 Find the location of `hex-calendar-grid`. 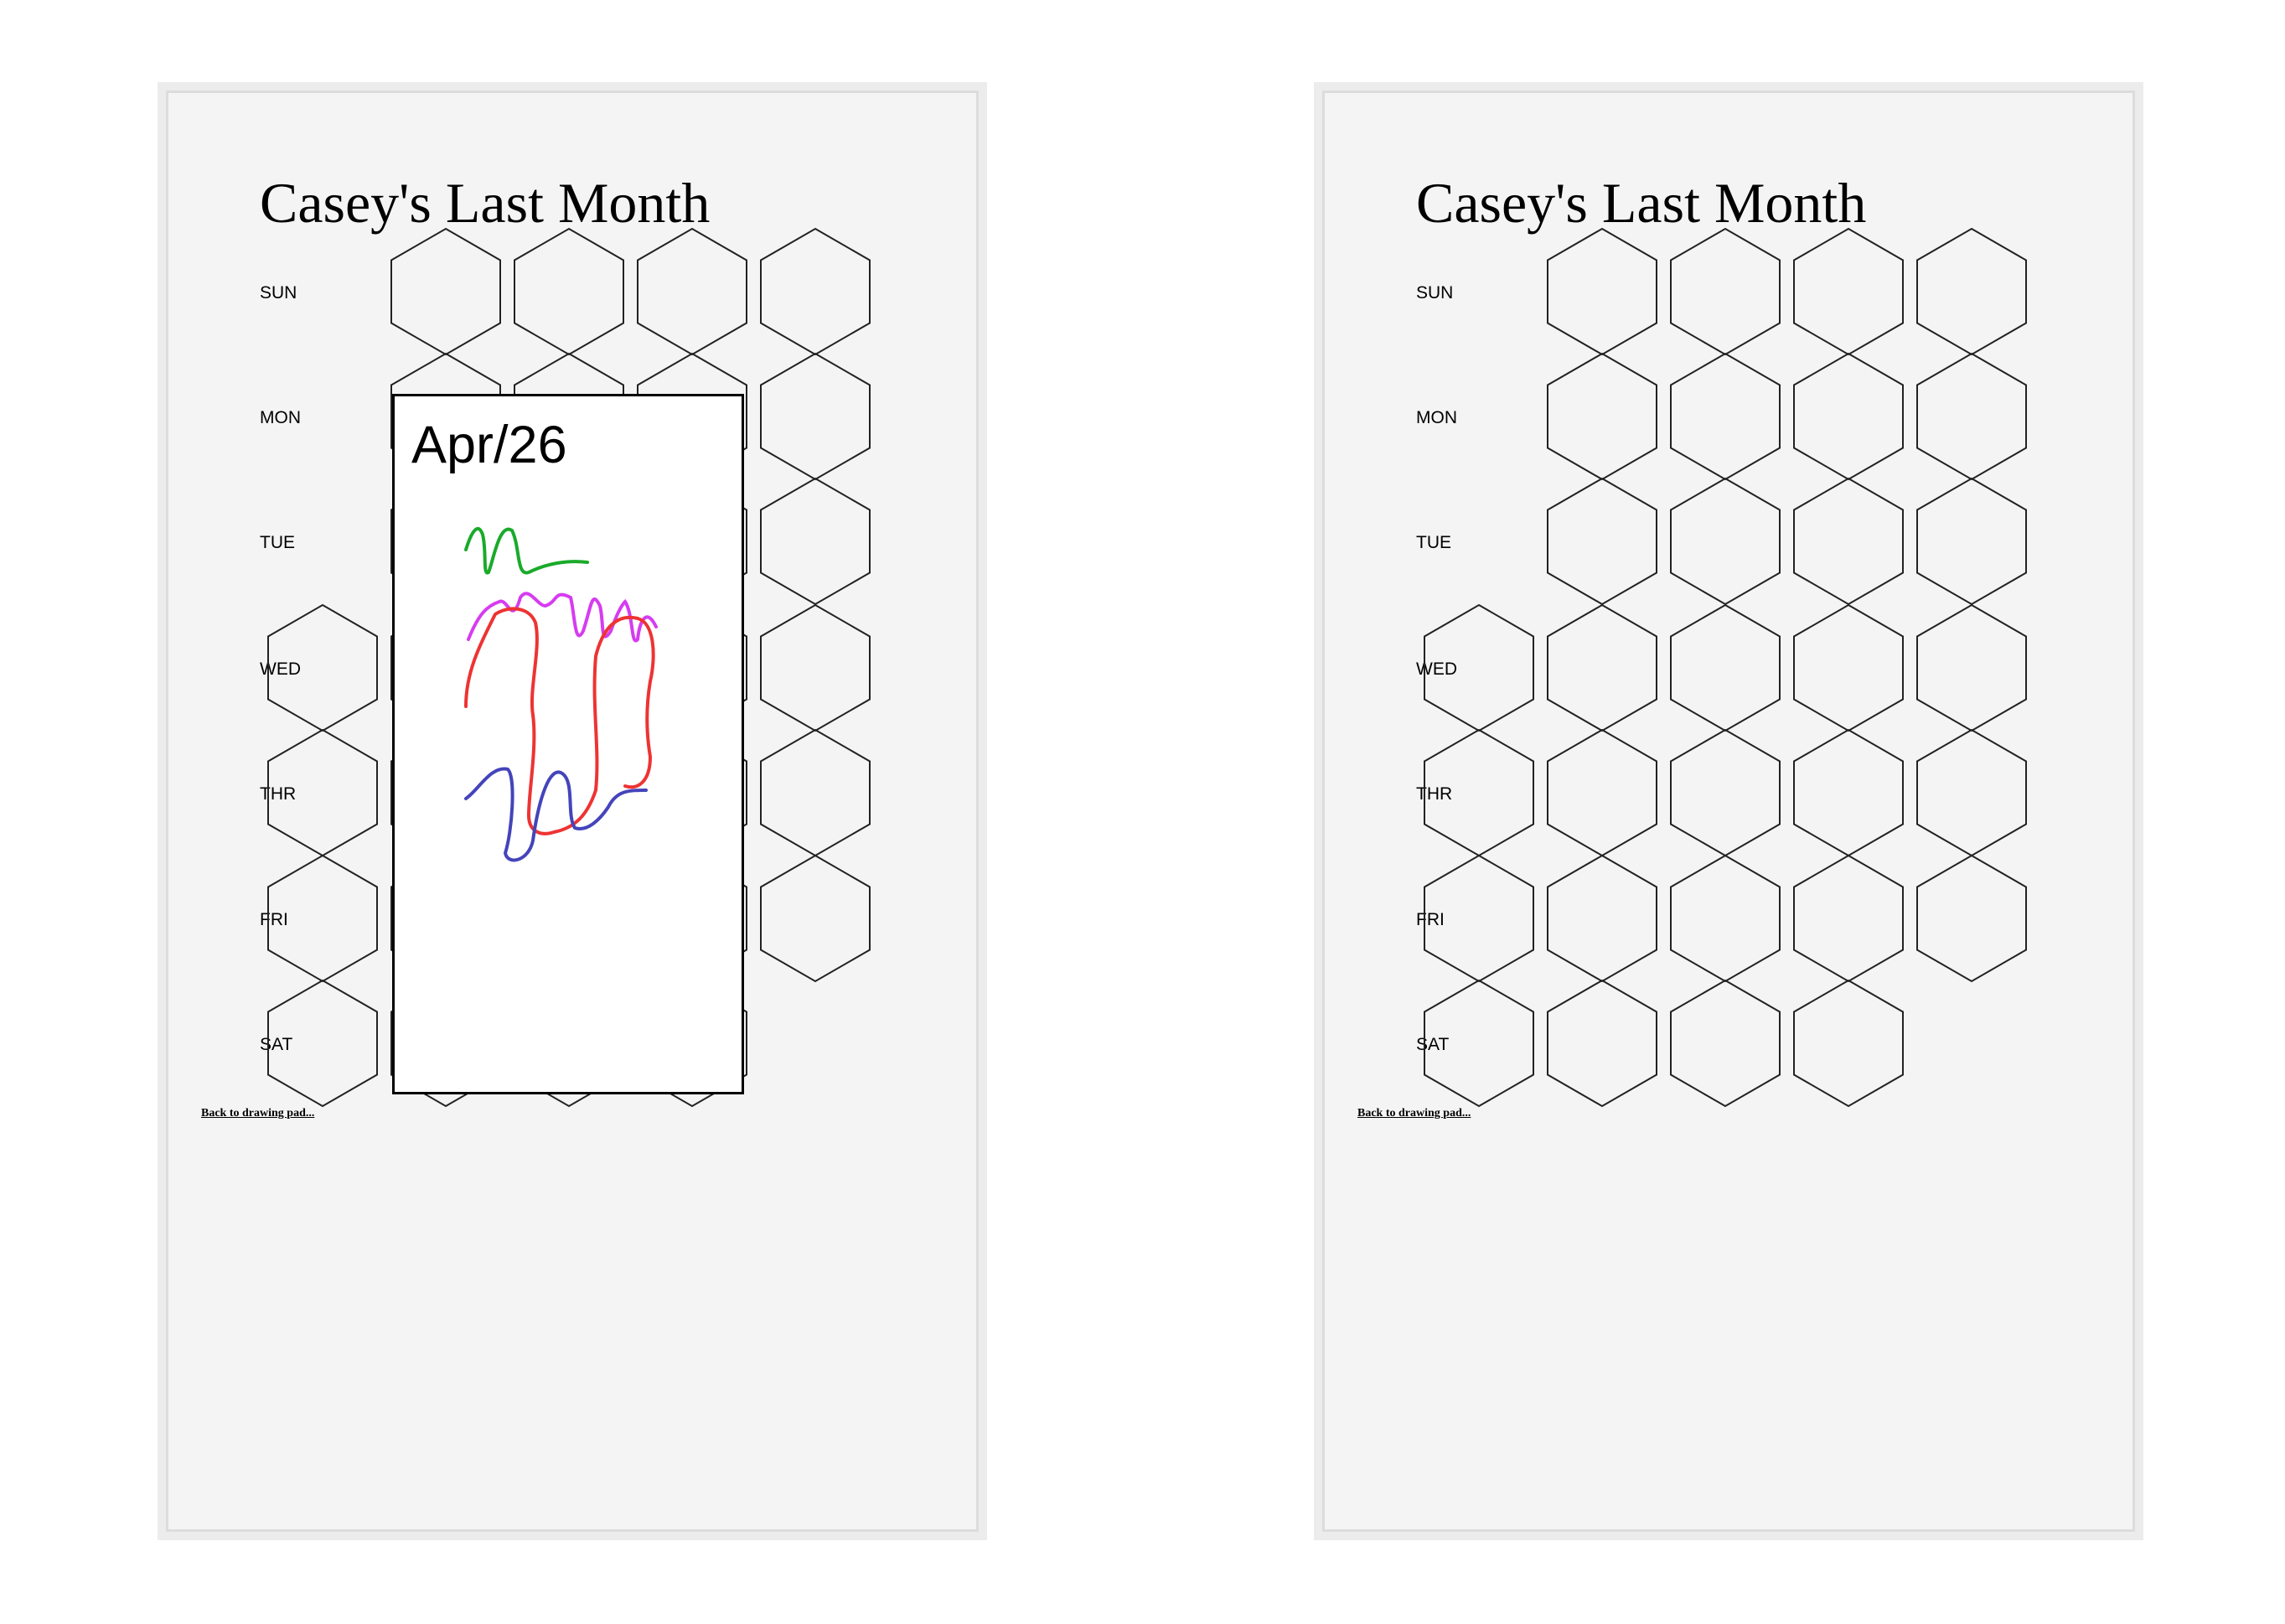

hex-calendar-grid is located at coordinates (1725, 667).